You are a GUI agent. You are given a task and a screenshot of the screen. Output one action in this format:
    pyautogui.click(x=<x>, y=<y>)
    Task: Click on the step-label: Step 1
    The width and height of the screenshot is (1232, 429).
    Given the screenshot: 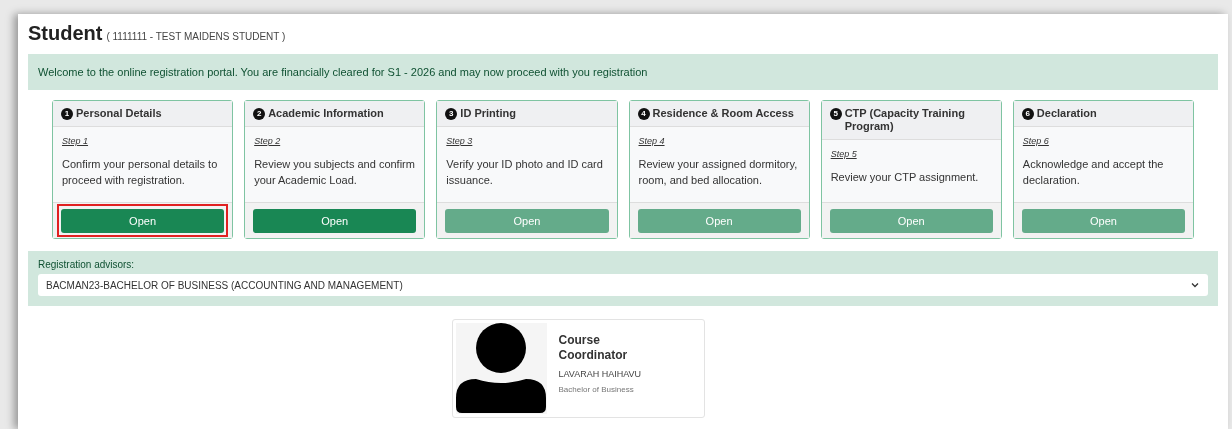 What is the action you would take?
    pyautogui.click(x=76, y=141)
    